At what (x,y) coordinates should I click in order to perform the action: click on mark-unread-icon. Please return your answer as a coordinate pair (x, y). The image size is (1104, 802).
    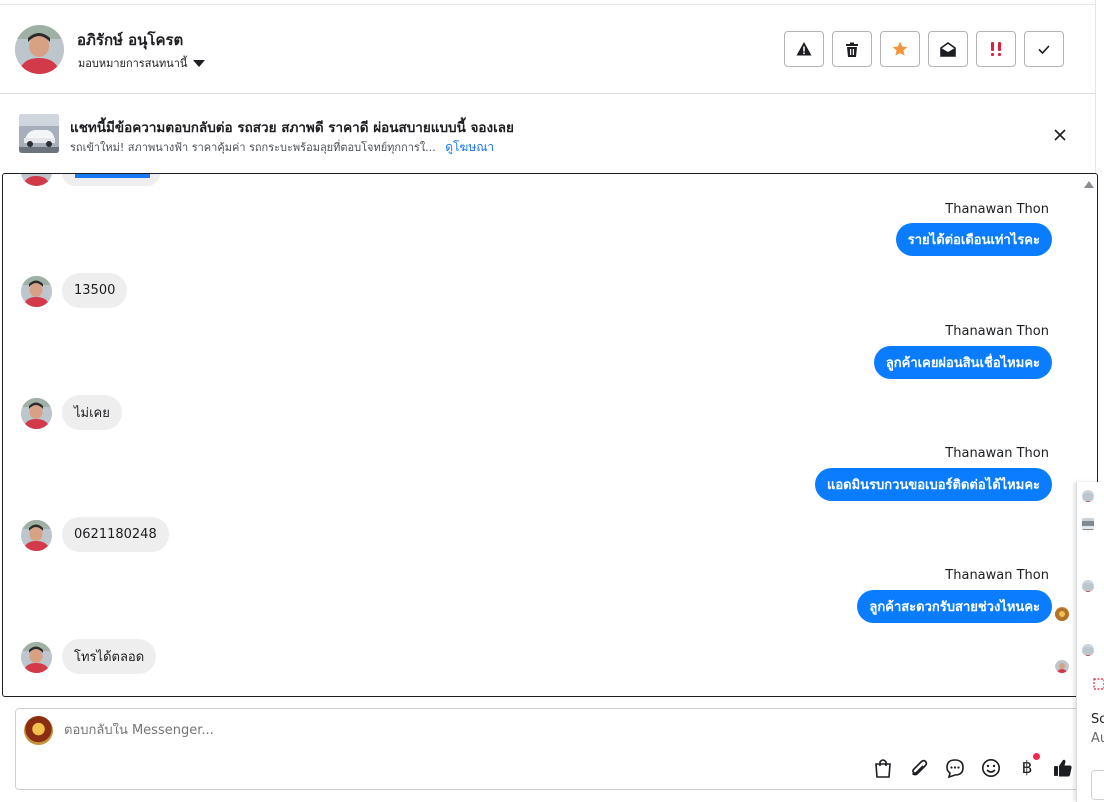
    Looking at the image, I should click on (948, 49).